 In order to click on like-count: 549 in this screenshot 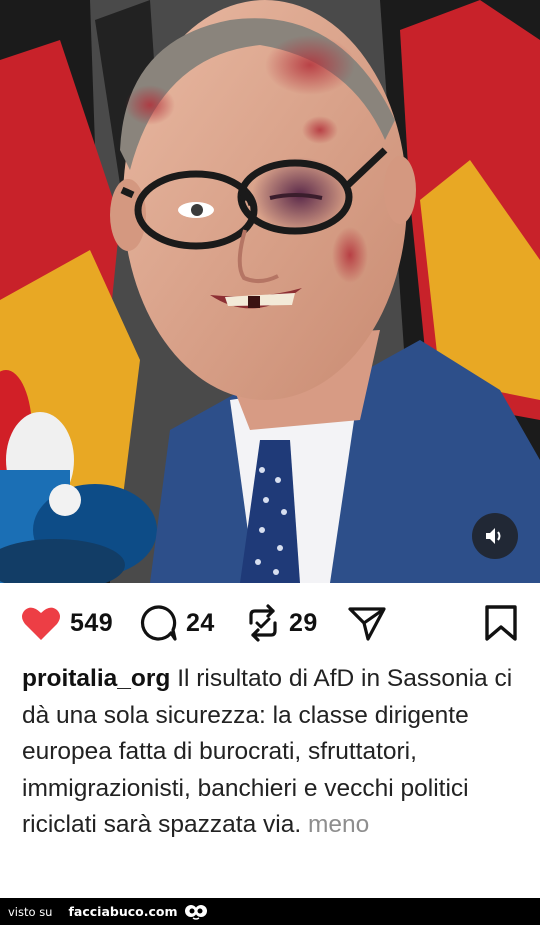, I will do `click(92, 622)`.